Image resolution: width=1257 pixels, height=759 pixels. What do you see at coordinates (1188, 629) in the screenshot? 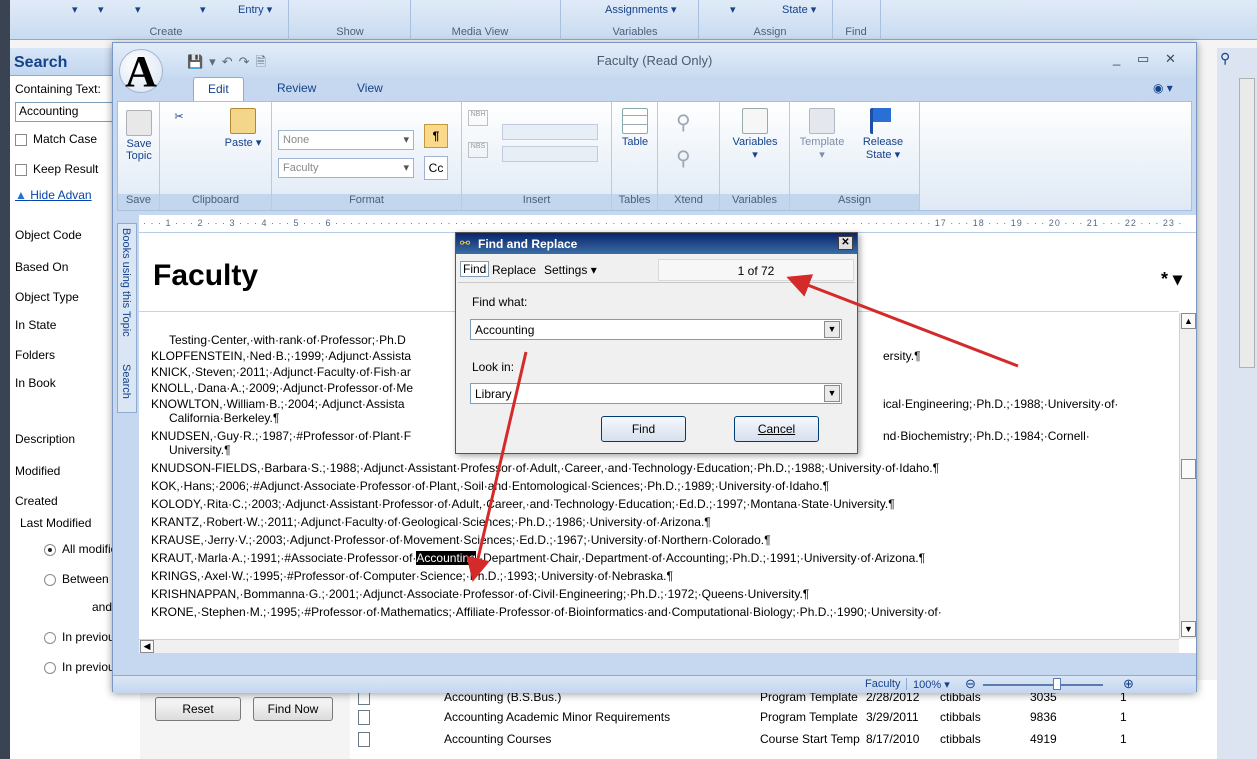
I see `scroll-down-icon: ▼` at bounding box center [1188, 629].